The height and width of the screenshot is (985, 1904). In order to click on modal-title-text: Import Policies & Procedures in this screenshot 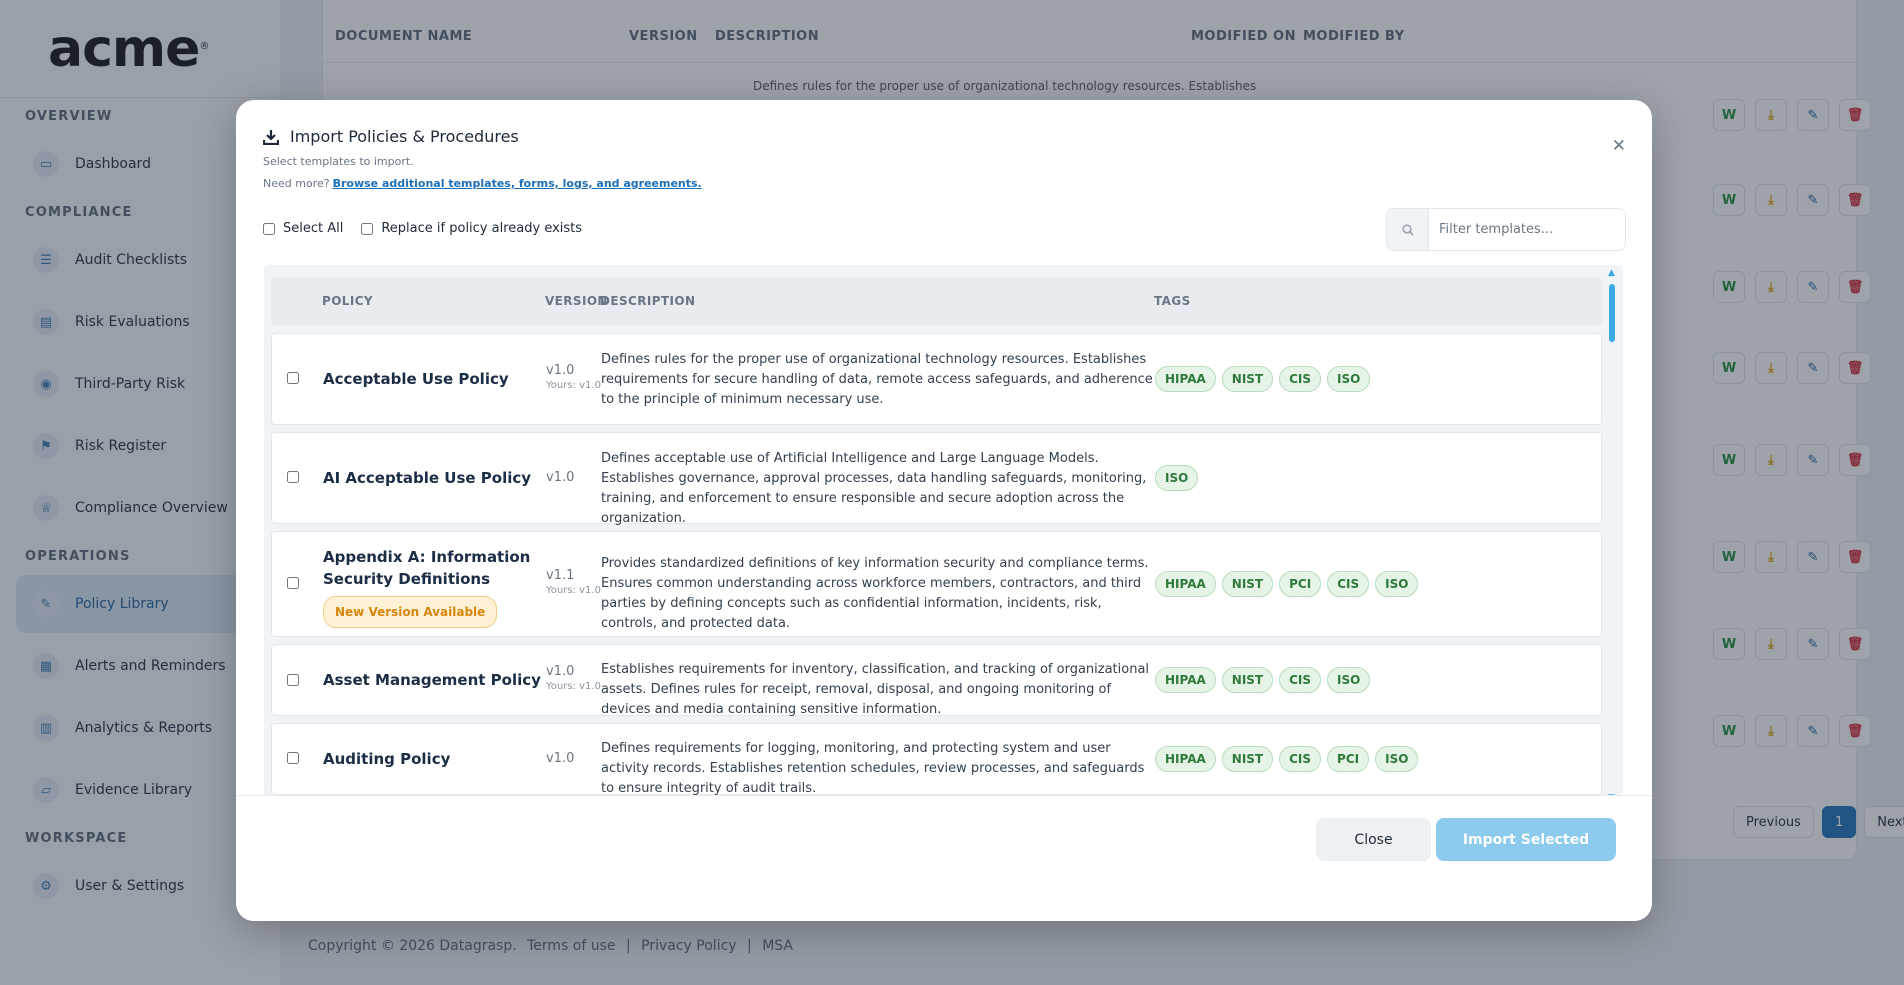, I will do `click(404, 136)`.